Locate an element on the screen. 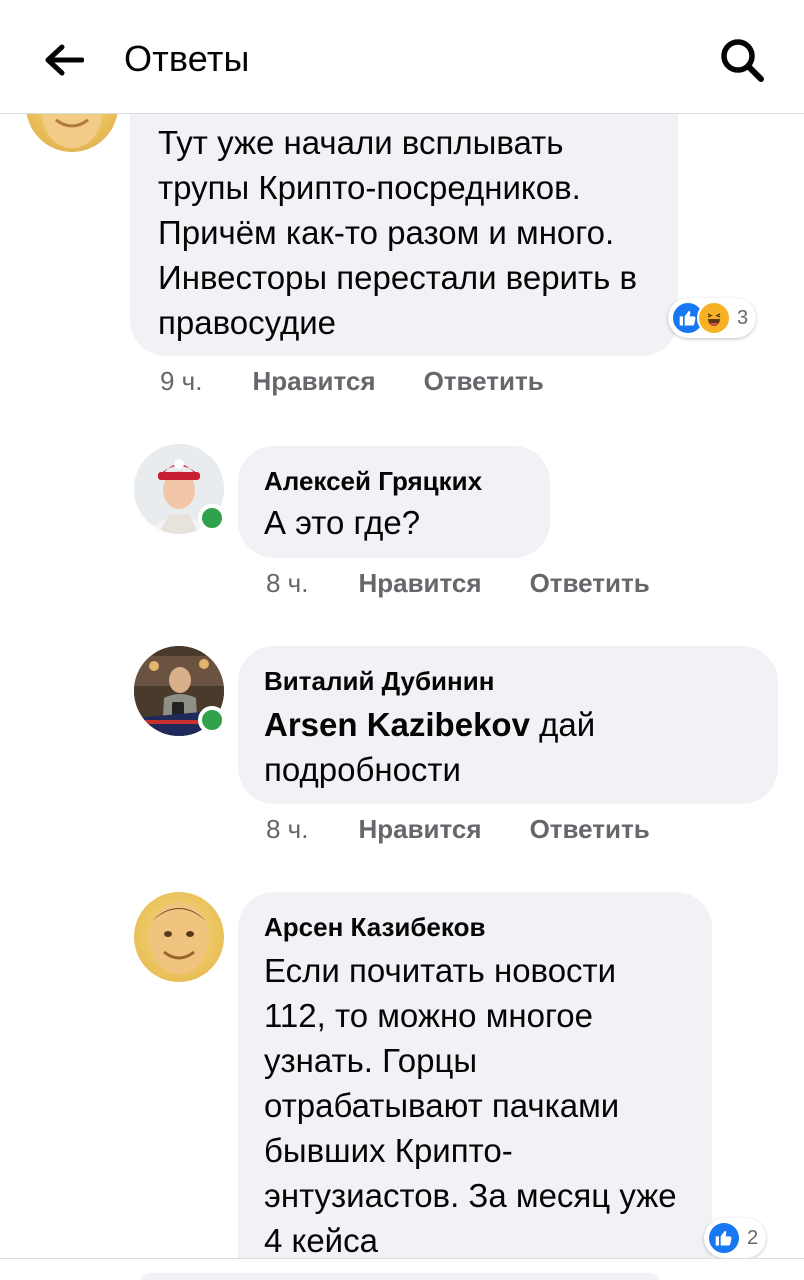  avatar-face-icon is located at coordinates (179, 938).